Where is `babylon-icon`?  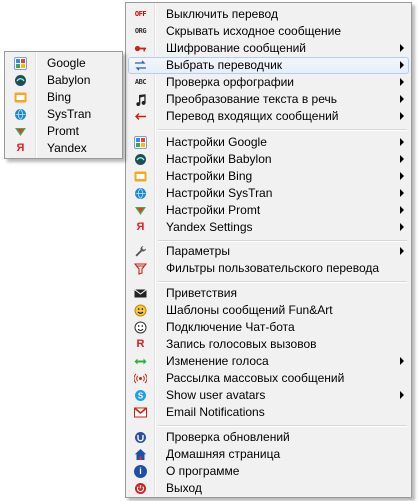 babylon-icon is located at coordinates (140, 159).